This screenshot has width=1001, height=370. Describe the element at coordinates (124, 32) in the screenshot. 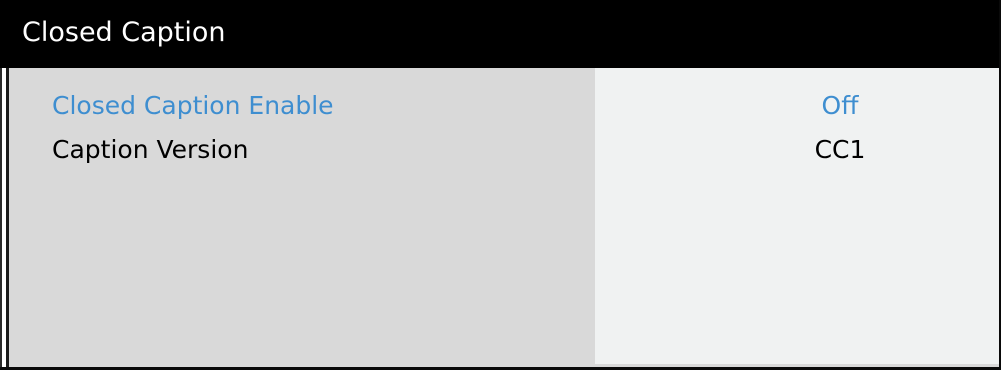

I see `window-title: Closed Caption` at that location.